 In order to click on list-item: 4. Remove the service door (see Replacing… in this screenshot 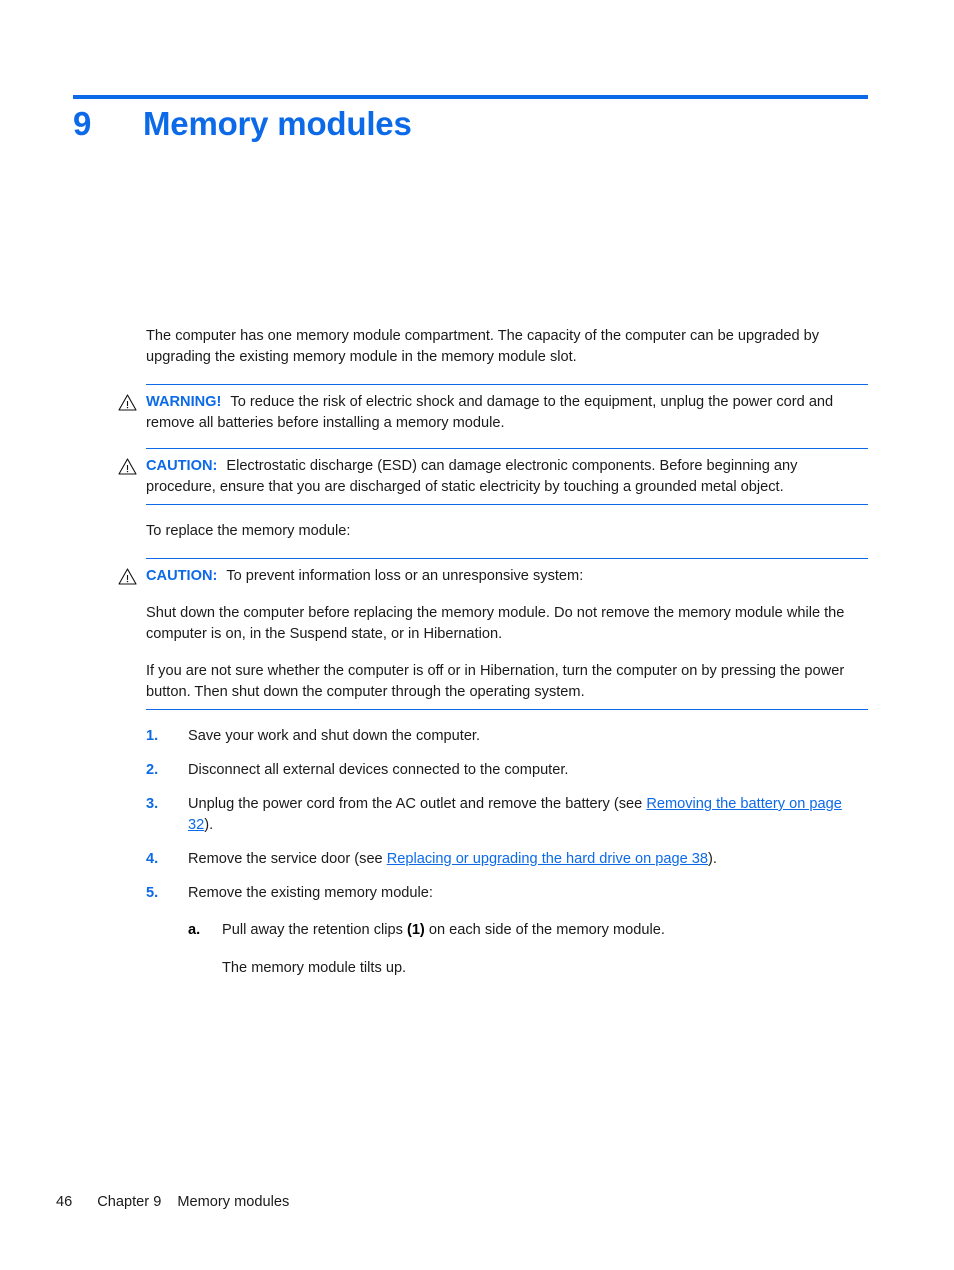, I will do `click(507, 859)`.